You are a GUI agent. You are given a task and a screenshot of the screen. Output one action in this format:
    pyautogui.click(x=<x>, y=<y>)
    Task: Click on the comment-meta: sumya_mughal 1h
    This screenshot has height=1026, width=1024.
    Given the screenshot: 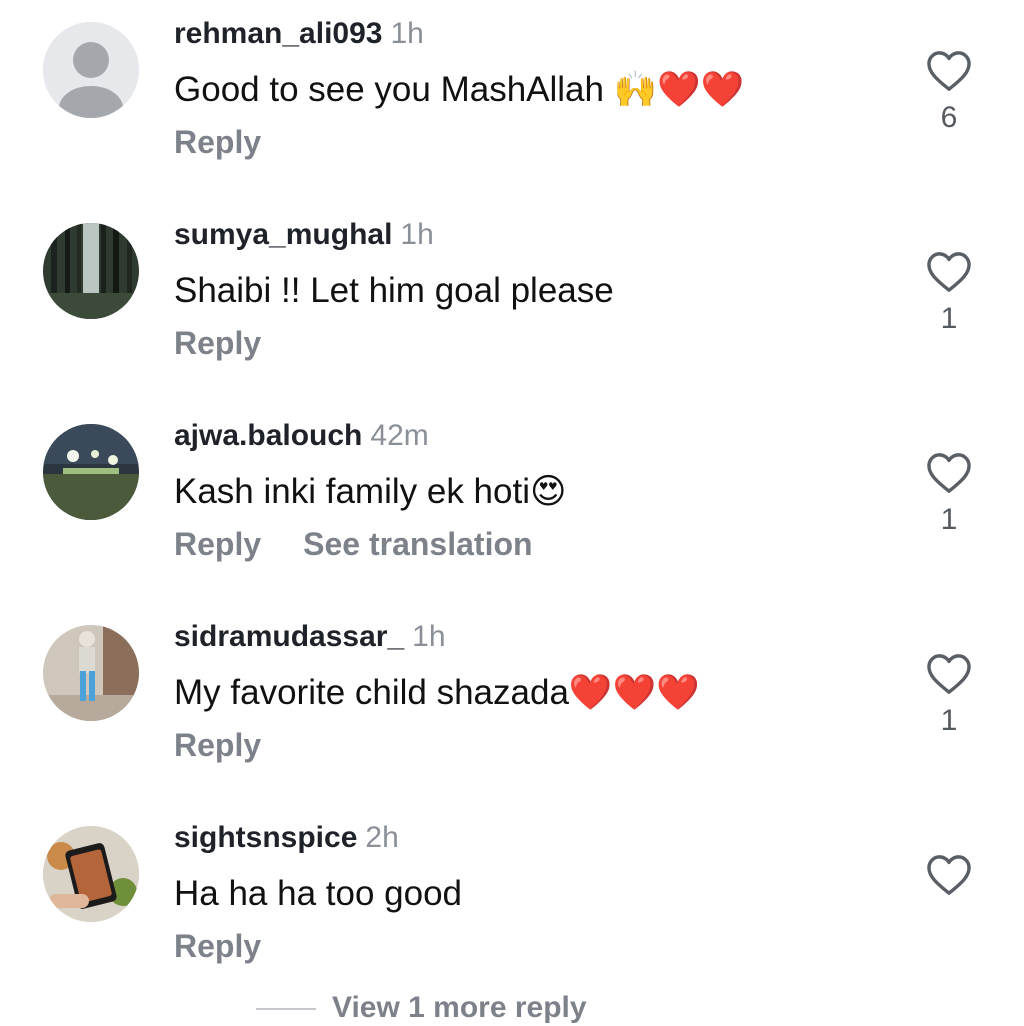 What is the action you would take?
    pyautogui.click(x=304, y=235)
    